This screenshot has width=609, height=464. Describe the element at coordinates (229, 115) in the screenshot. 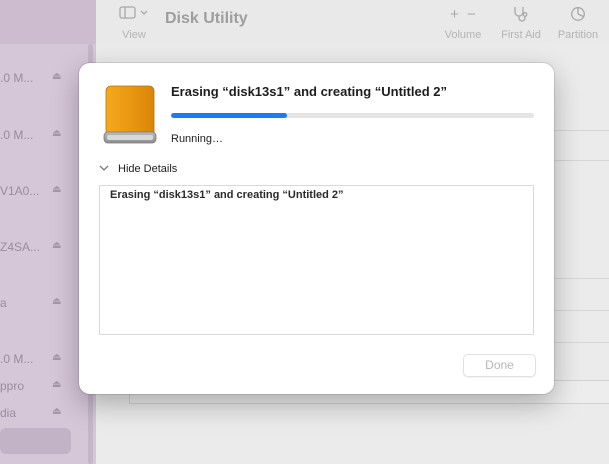

I see `progress-fill` at that location.